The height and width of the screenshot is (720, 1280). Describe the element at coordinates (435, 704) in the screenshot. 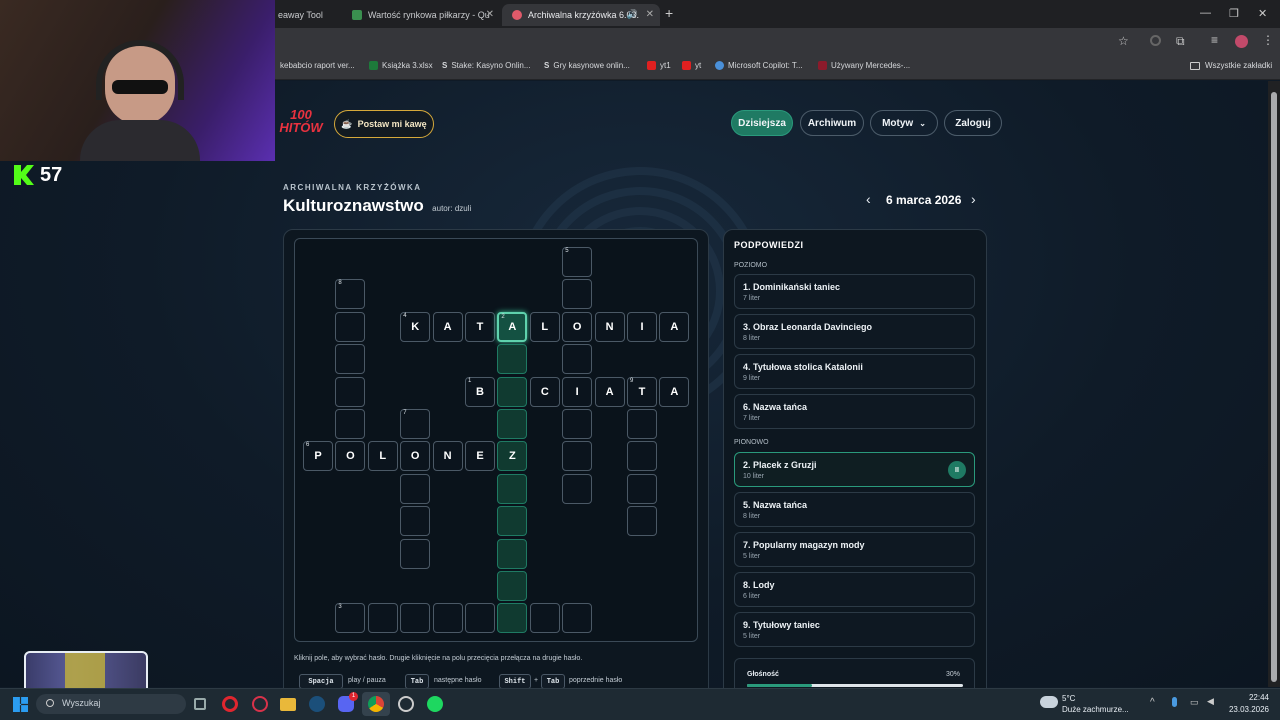

I see `spotify-icon` at that location.